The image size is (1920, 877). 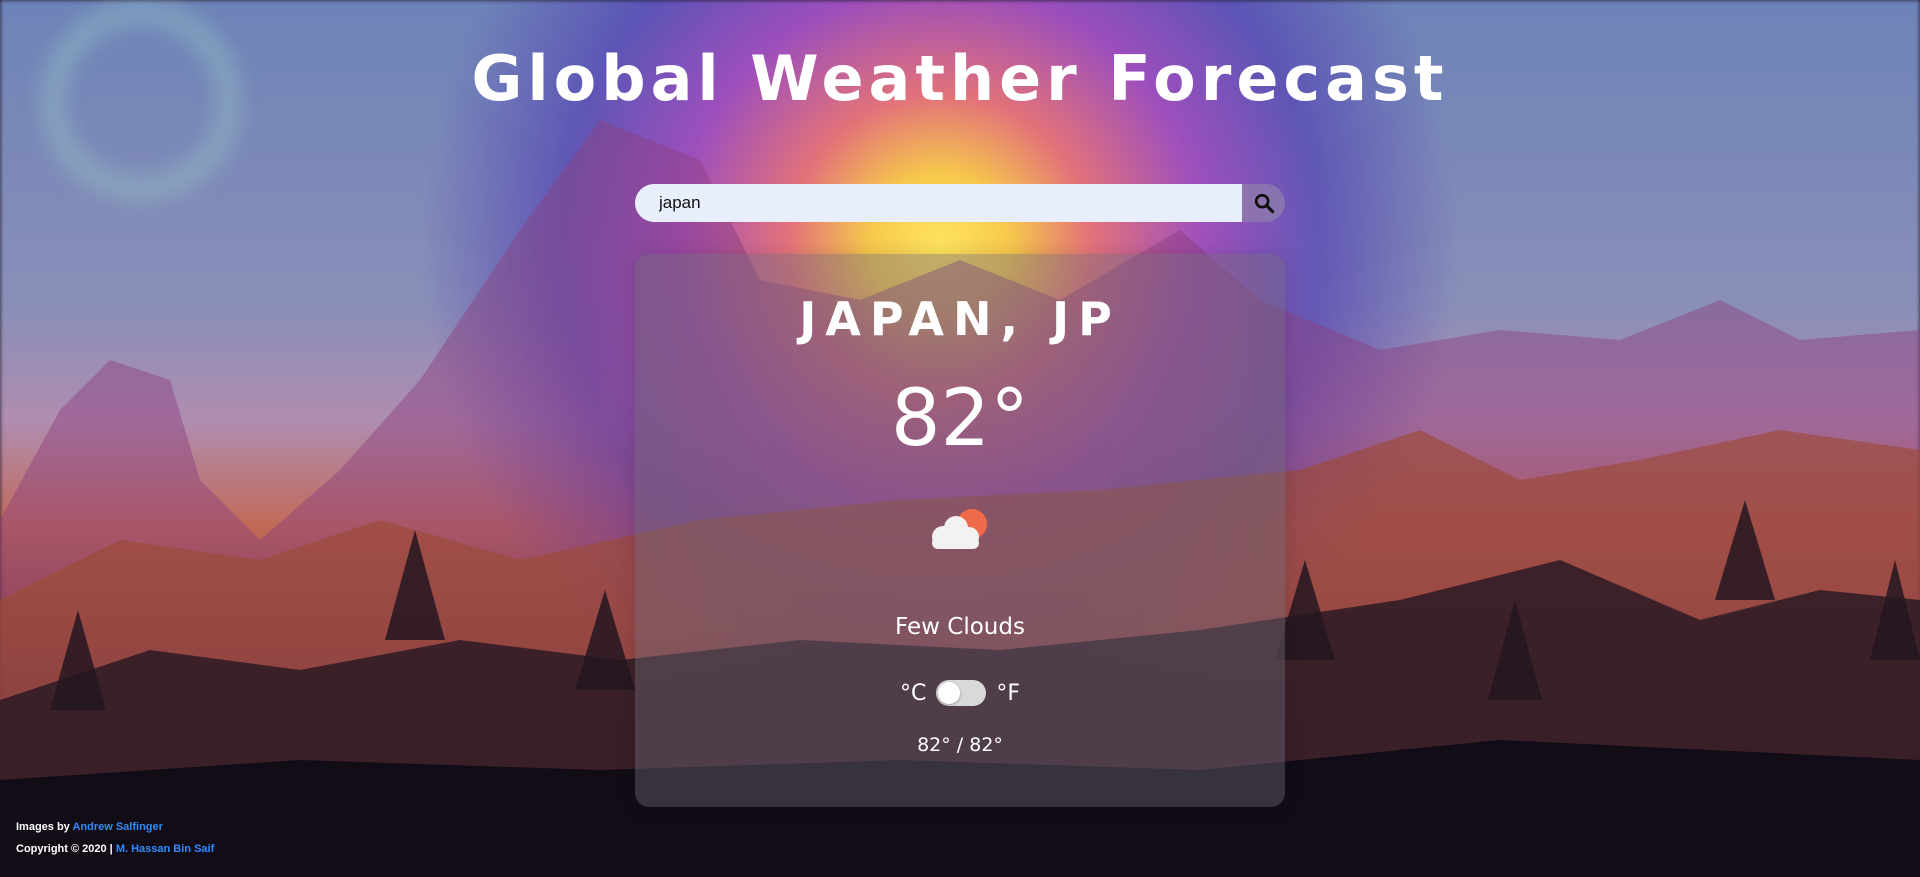 I want to click on search-bar, so click(x=960, y=203).